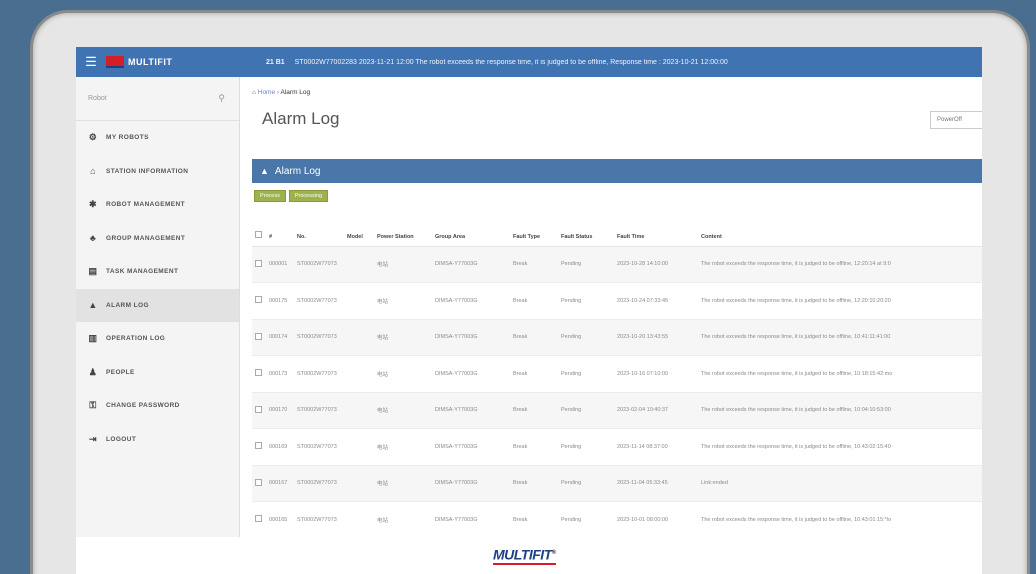 The height and width of the screenshot is (574, 1036). Describe the element at coordinates (840, 228) in the screenshot. I see `column-header: Content` at that location.